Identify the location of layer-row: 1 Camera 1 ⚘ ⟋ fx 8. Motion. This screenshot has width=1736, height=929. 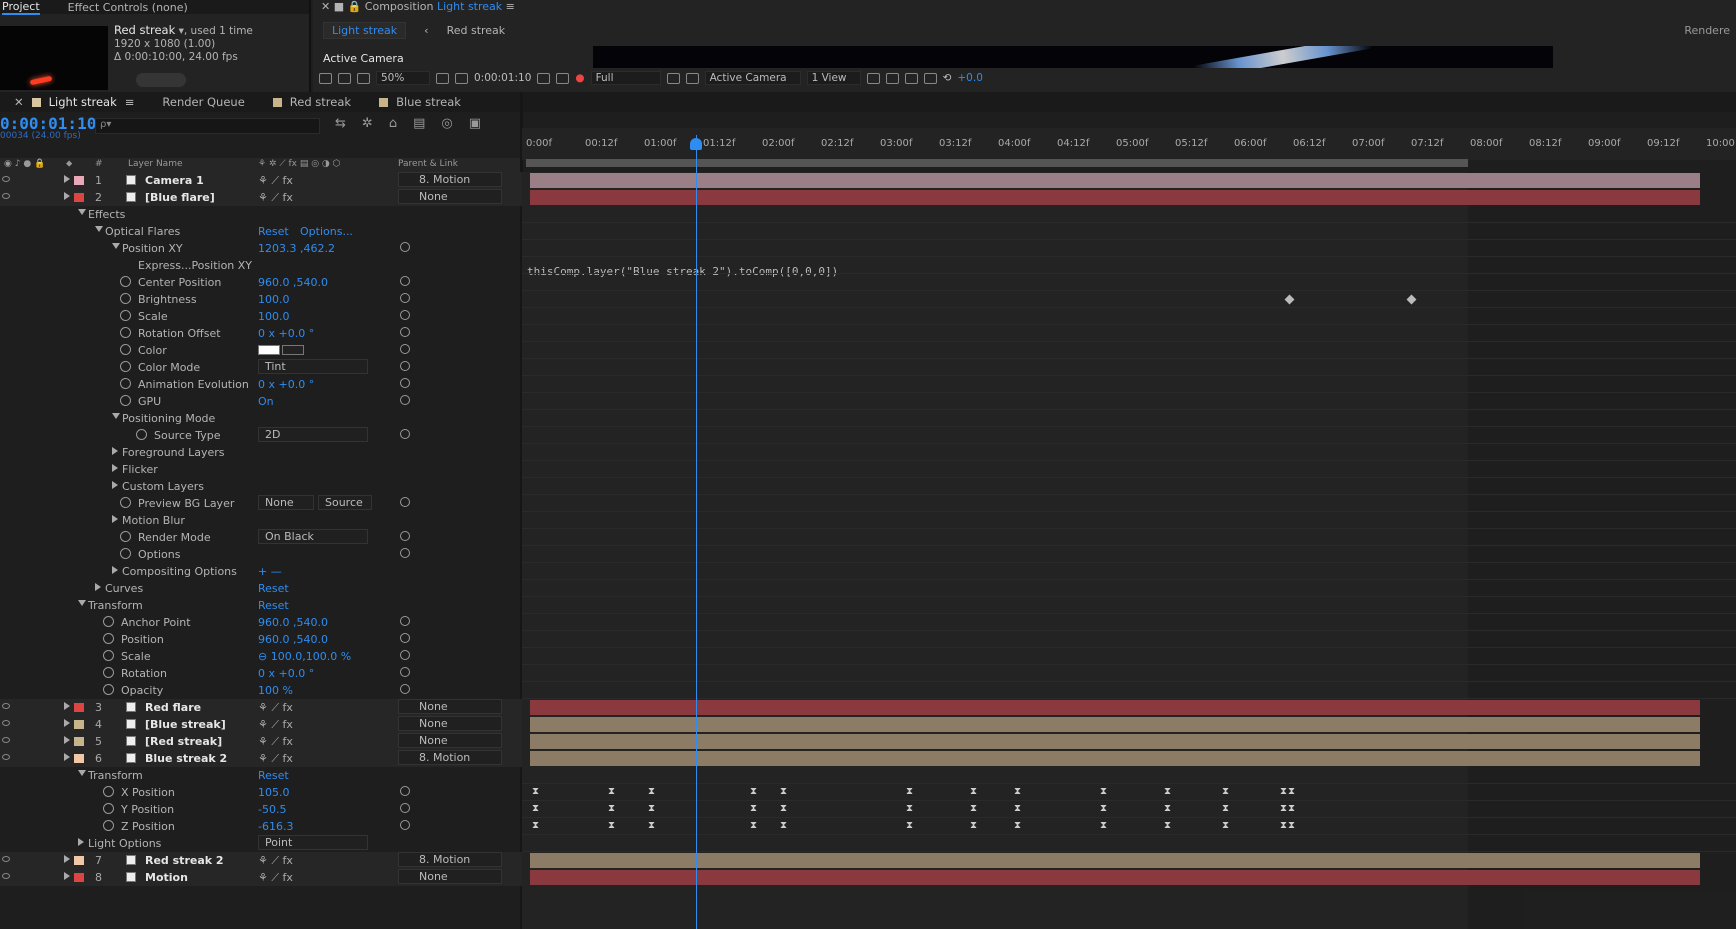
(261, 180).